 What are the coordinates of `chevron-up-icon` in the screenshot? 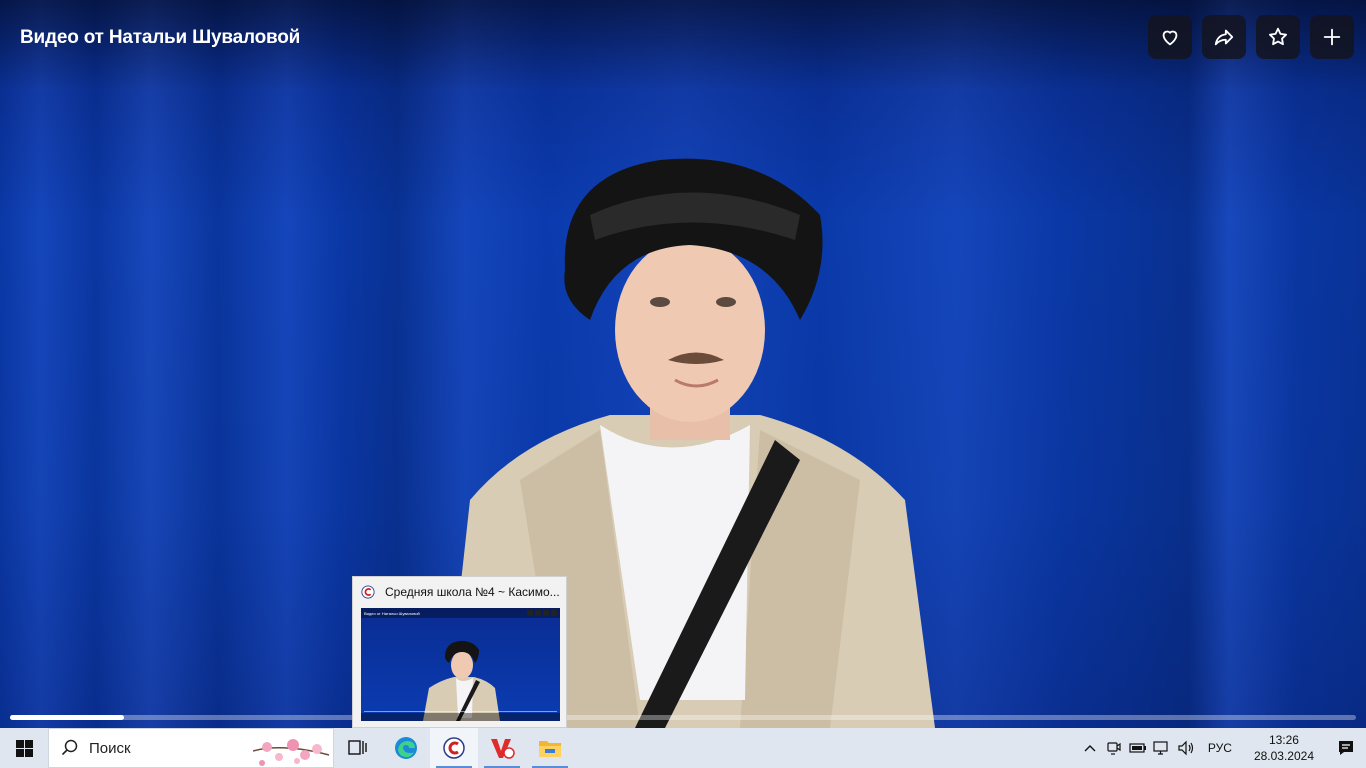 It's located at (1090, 748).